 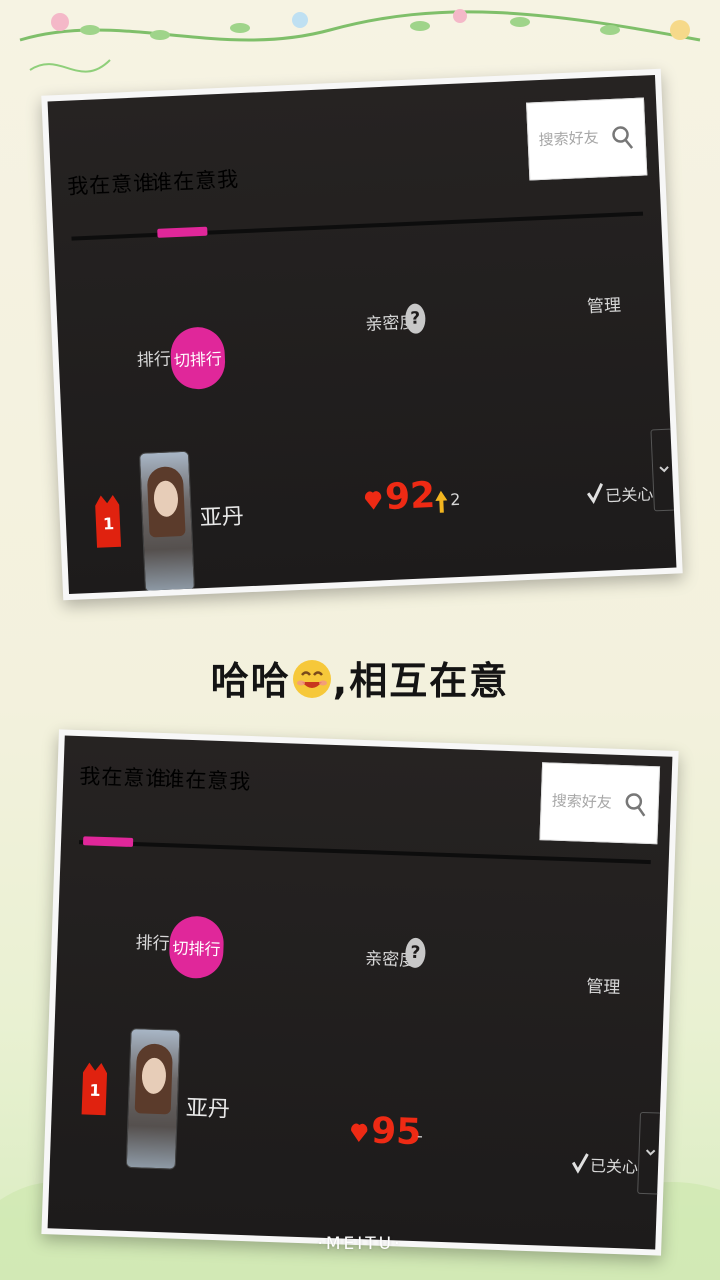 I want to click on closeness-score: 95, so click(x=396, y=1132).